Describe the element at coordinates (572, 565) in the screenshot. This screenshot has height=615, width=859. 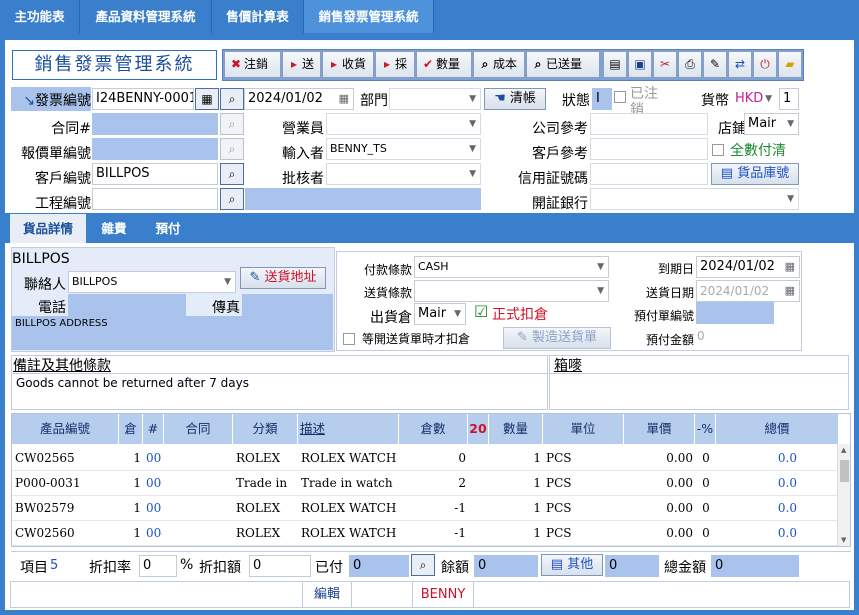
I see `other-button: ▤ 其他` at that location.